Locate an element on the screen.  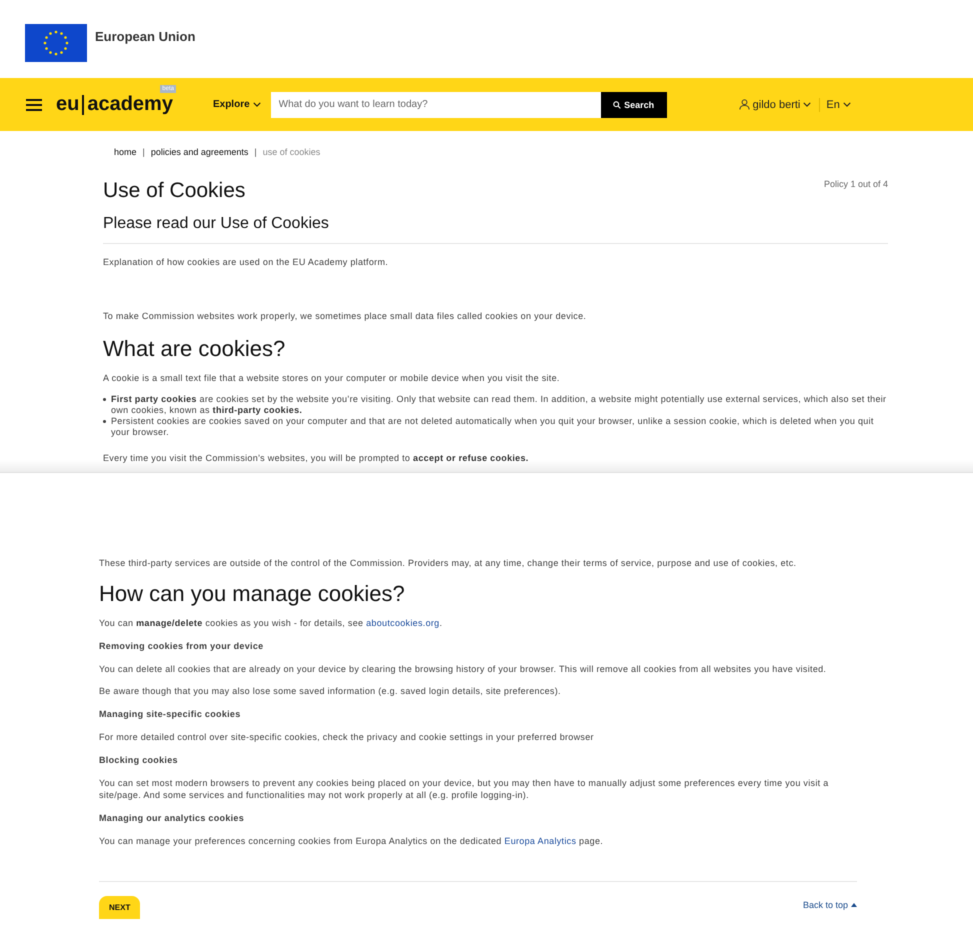
back-to-top-link: Back to top is located at coordinates (829, 905).